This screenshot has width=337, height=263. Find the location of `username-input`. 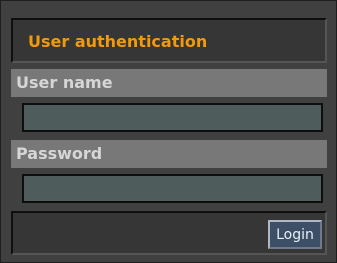

username-input is located at coordinates (172, 117).